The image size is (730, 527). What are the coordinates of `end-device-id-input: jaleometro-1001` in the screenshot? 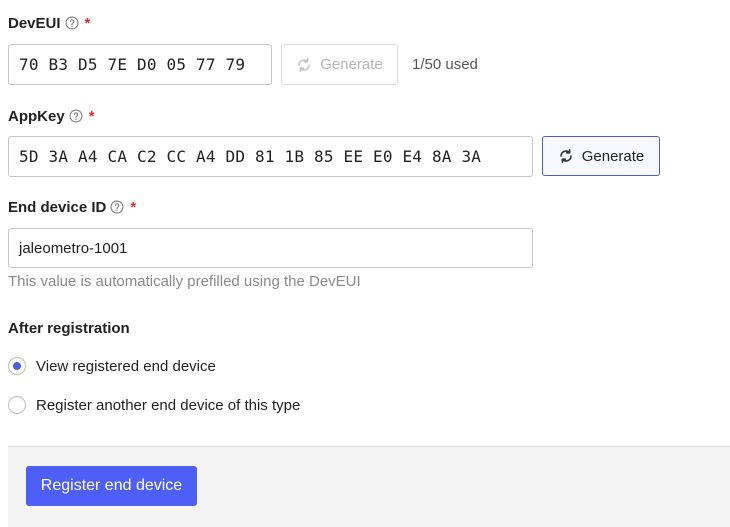 It's located at (270, 248).